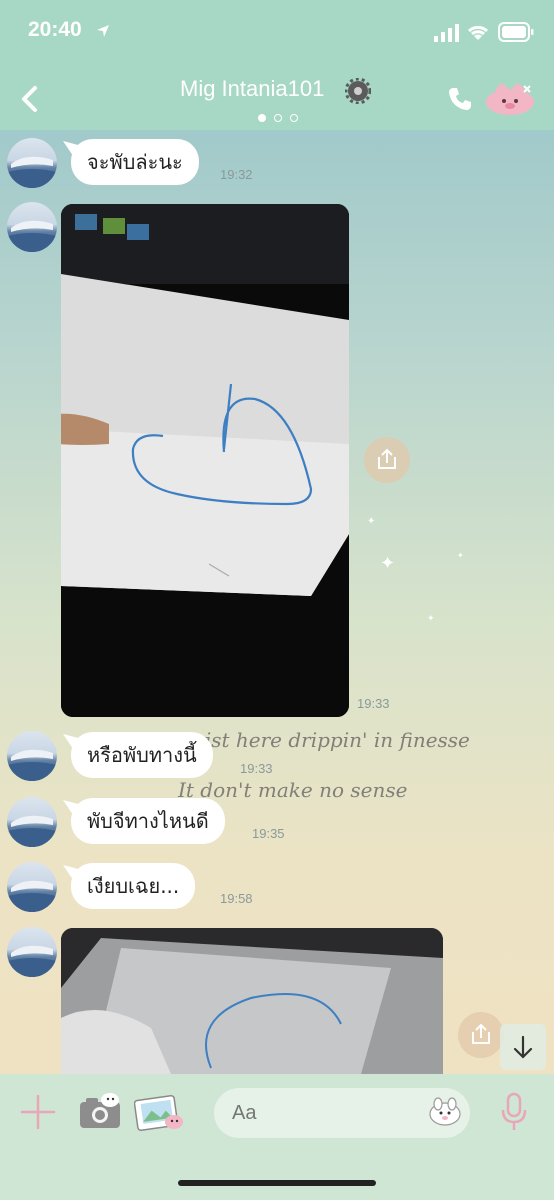 This screenshot has width=554, height=1200. What do you see at coordinates (478, 32) in the screenshot?
I see `wifi-icon` at bounding box center [478, 32].